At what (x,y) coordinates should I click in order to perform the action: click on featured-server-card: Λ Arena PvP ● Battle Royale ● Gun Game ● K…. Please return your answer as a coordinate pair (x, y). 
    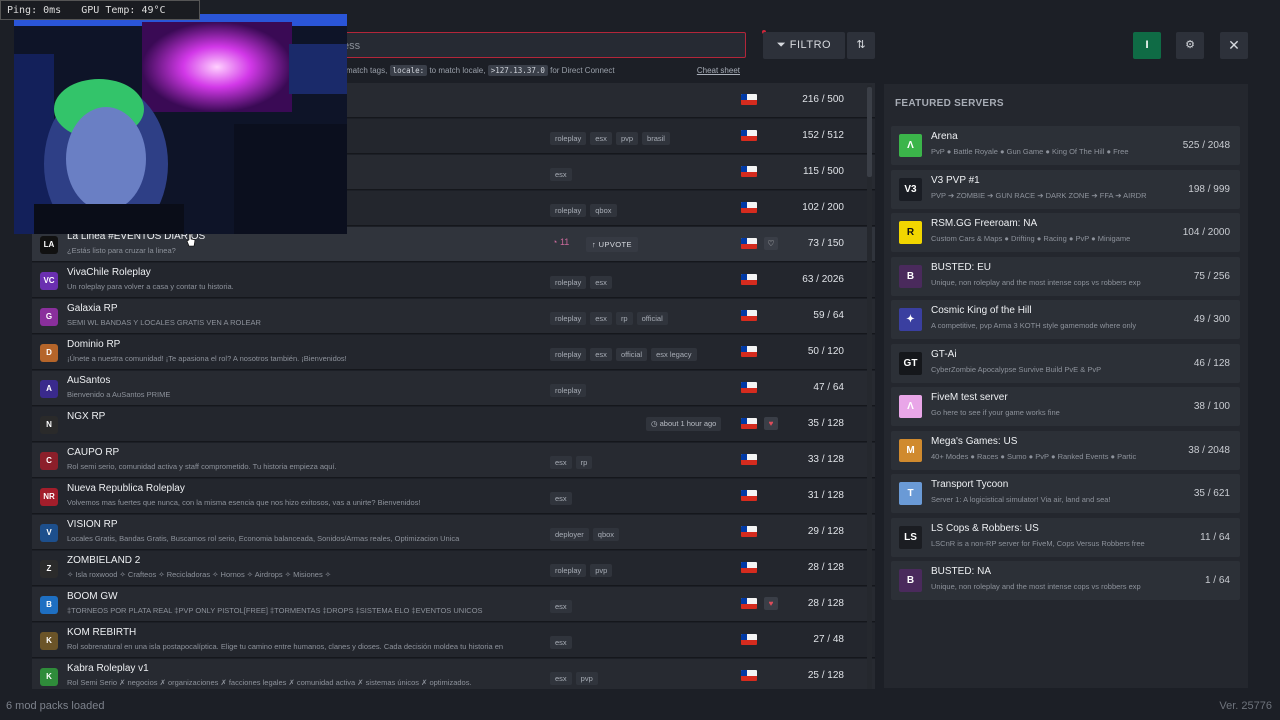
    Looking at the image, I should click on (1065, 145).